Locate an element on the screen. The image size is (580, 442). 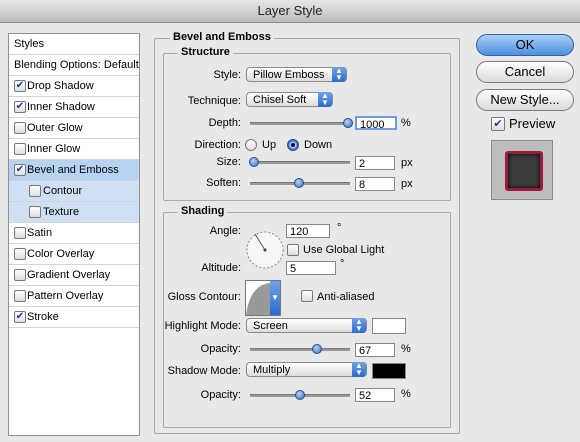
size-unit: px is located at coordinates (407, 163).